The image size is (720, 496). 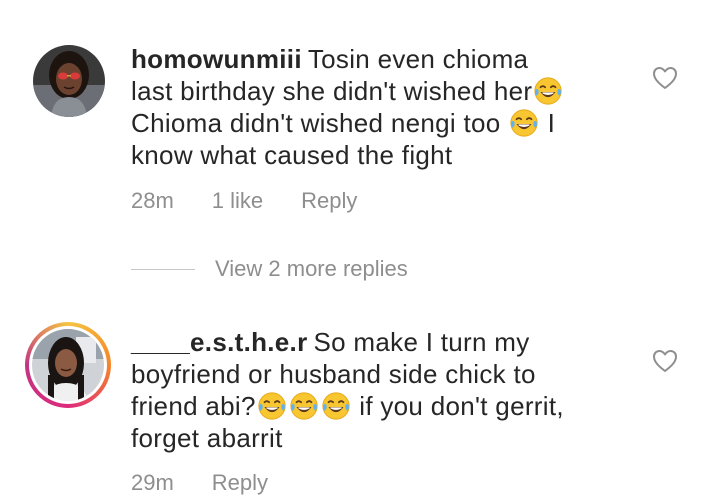 I want to click on story-ring, so click(x=68, y=365).